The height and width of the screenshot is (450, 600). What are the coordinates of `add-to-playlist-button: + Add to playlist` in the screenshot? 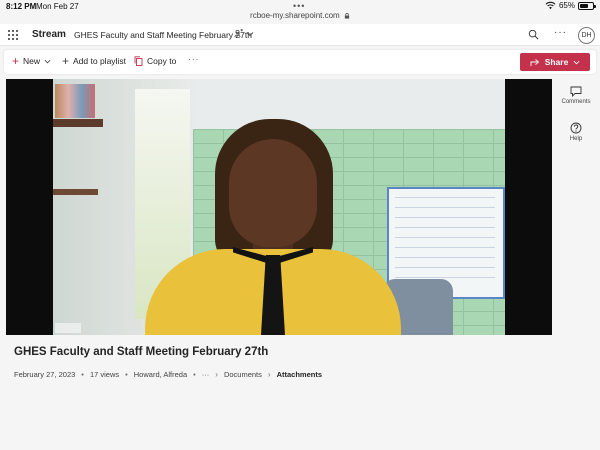 It's located at (94, 61).